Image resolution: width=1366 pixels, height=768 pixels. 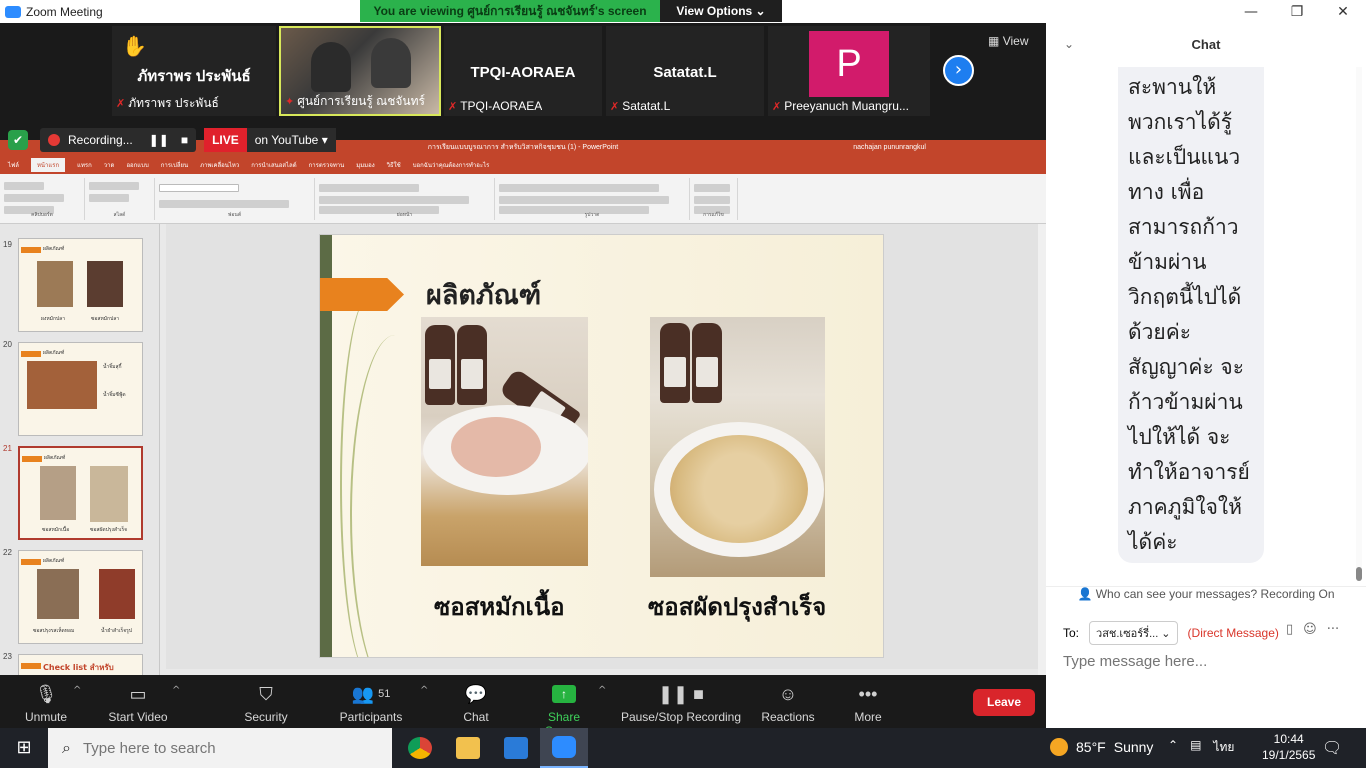 What do you see at coordinates (1359, 324) in the screenshot?
I see `chat-scrollbar` at bounding box center [1359, 324].